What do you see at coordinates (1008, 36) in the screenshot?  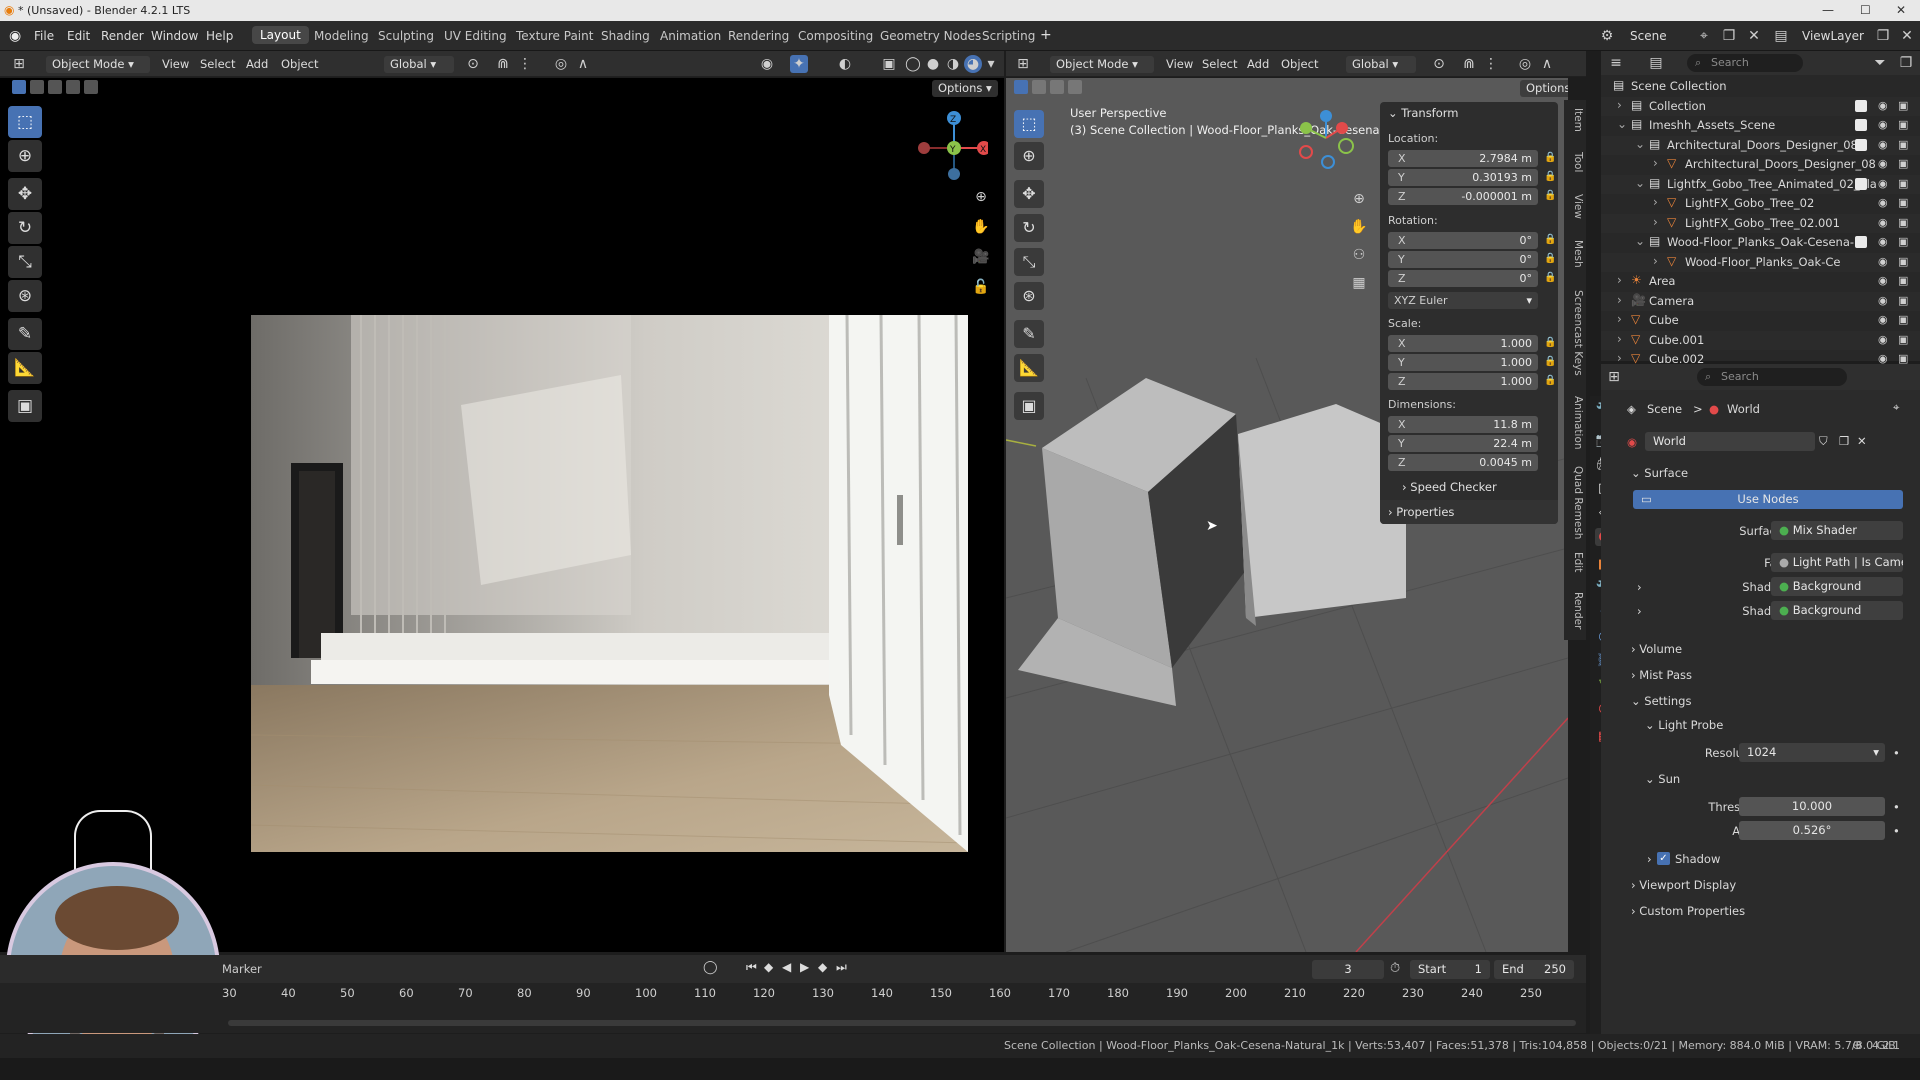 I see `tab-scripting: Scripting` at bounding box center [1008, 36].